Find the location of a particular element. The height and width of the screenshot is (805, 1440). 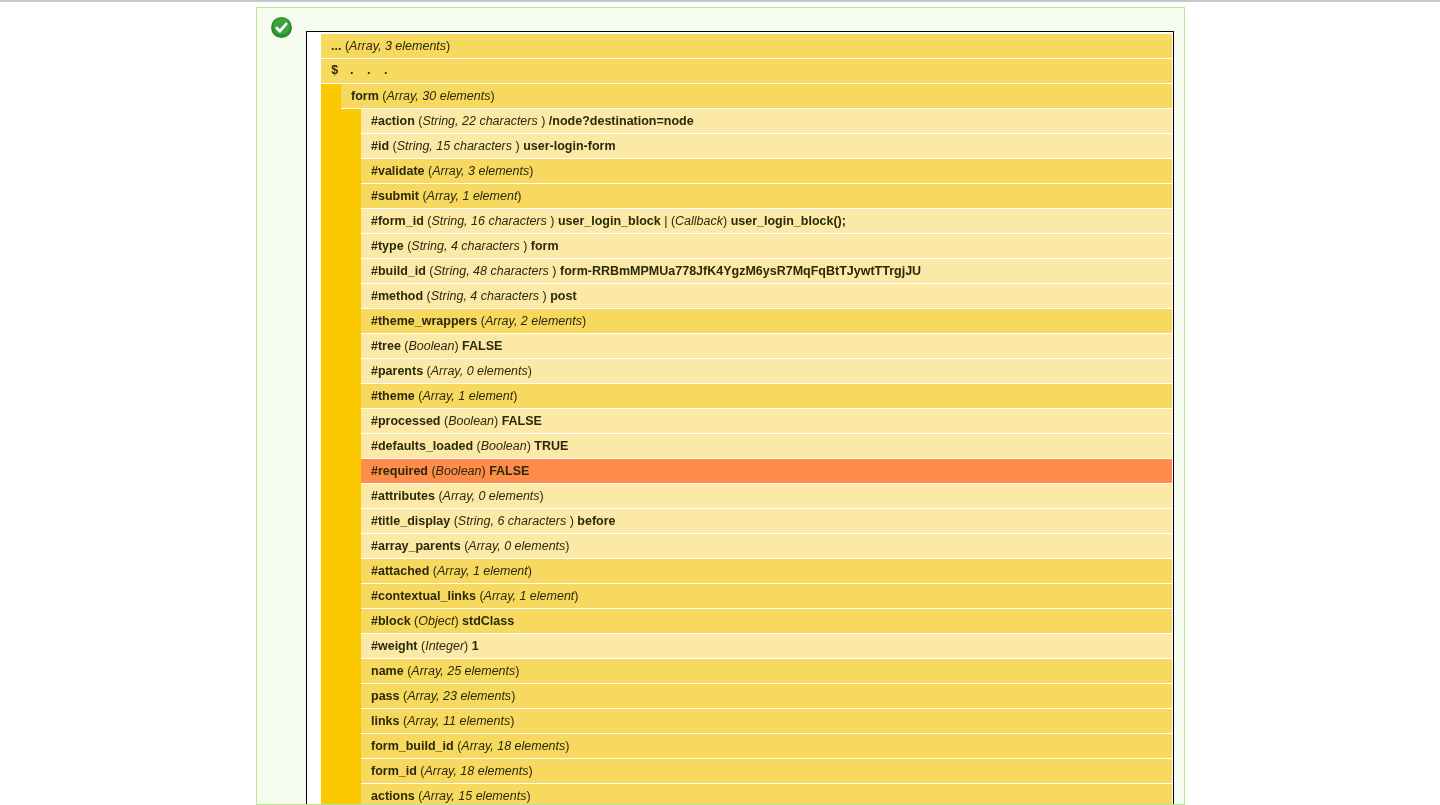

tree-row: #attributes (Array, 0 elements) is located at coordinates (766, 496).